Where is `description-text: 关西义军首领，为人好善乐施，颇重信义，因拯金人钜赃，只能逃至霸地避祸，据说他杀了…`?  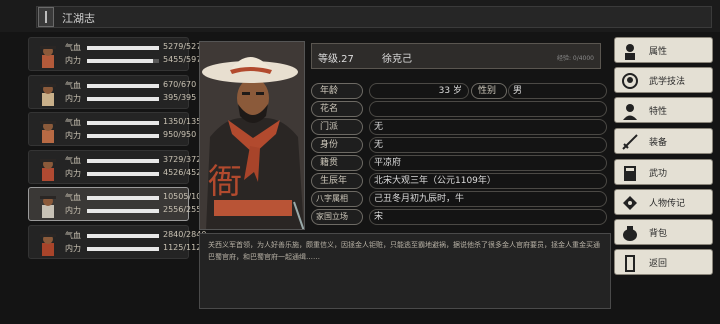
description-text: 关西义军首领，为人好善乐施，颇重信义，因拯金人钜赃，只能逃至霸地避祸，据说他杀了… is located at coordinates (404, 251).